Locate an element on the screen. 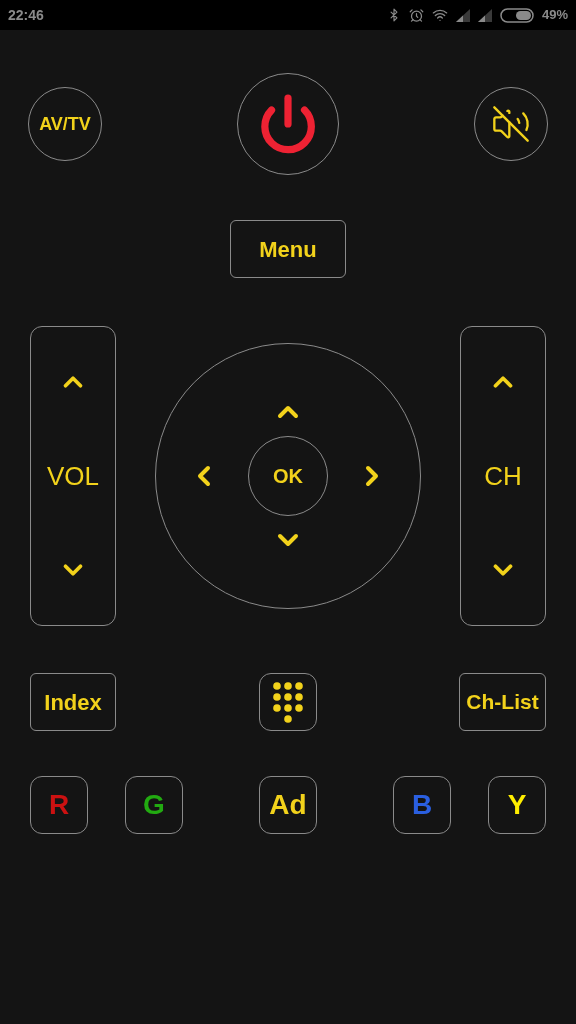 This screenshot has width=576, height=1024. keypad-button is located at coordinates (287, 702).